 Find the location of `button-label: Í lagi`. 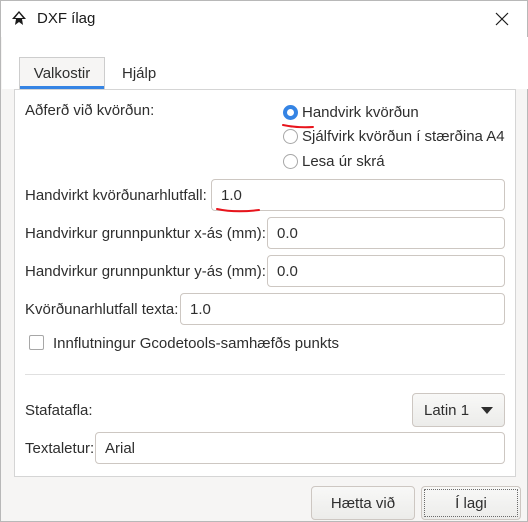

button-label: Í lagi is located at coordinates (471, 503).